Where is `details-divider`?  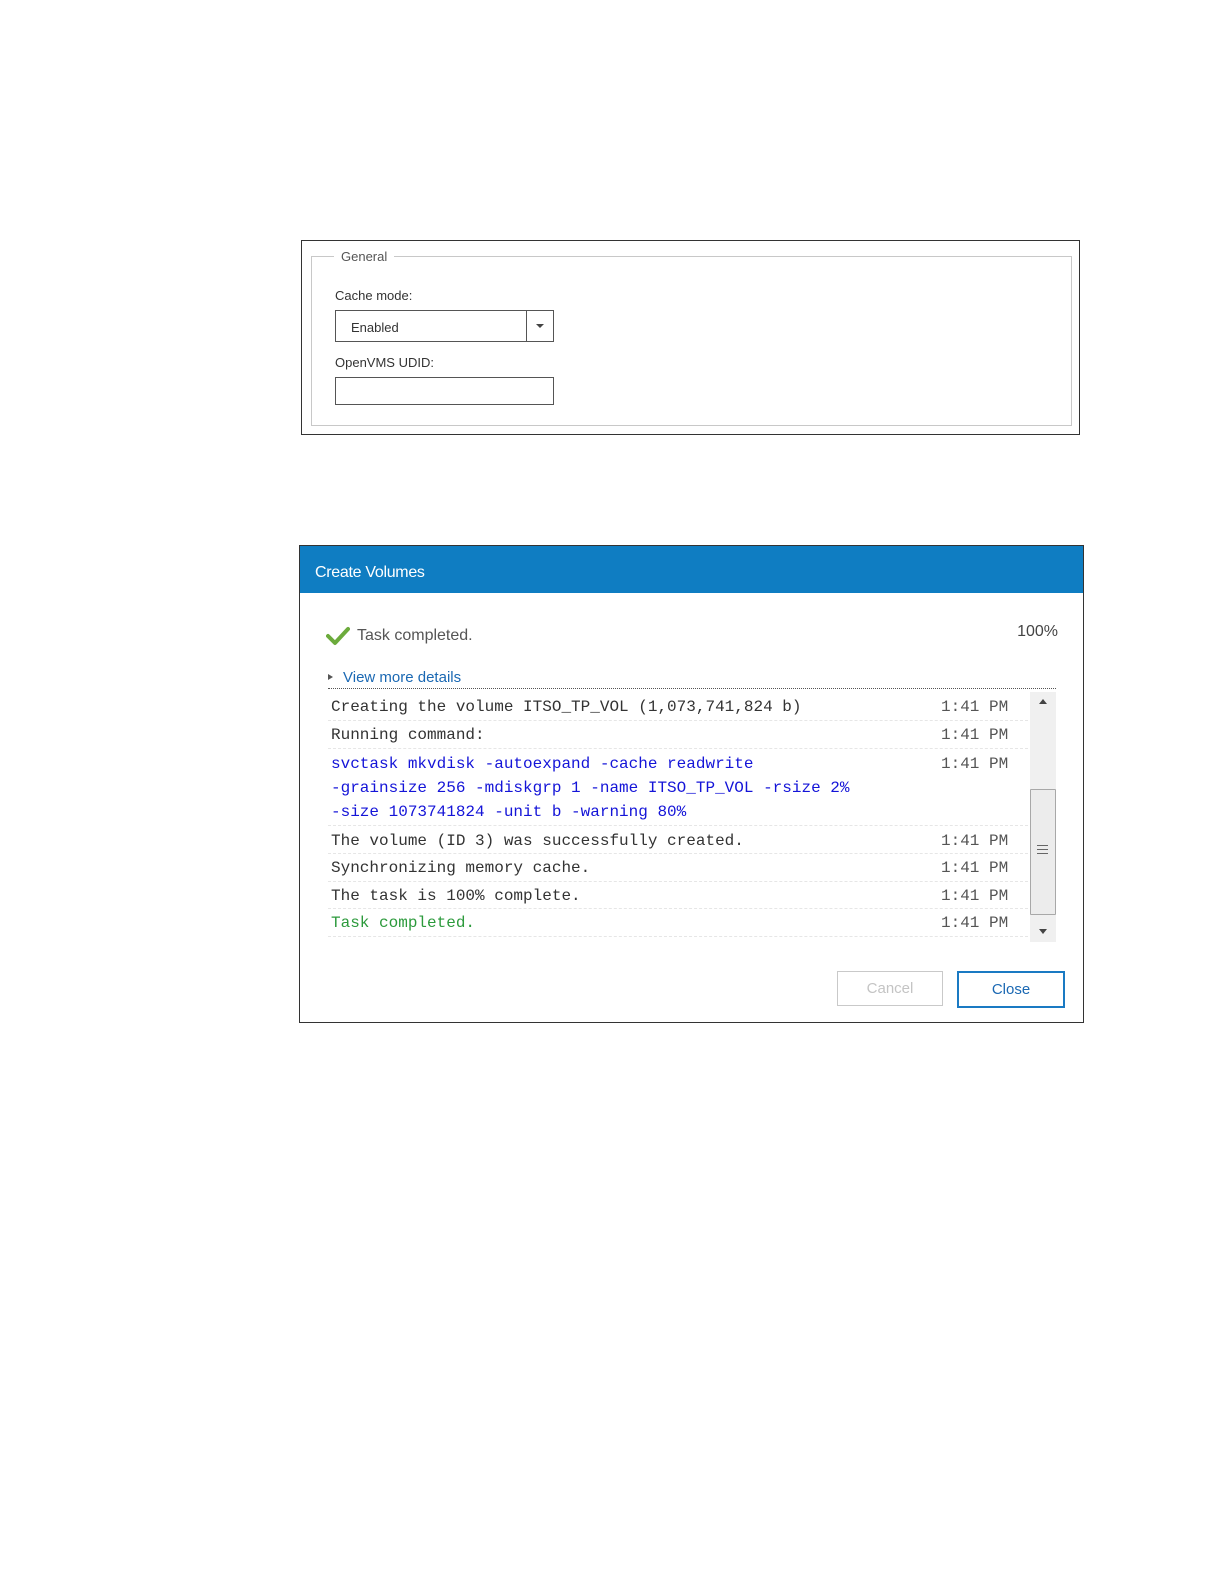 details-divider is located at coordinates (692, 688).